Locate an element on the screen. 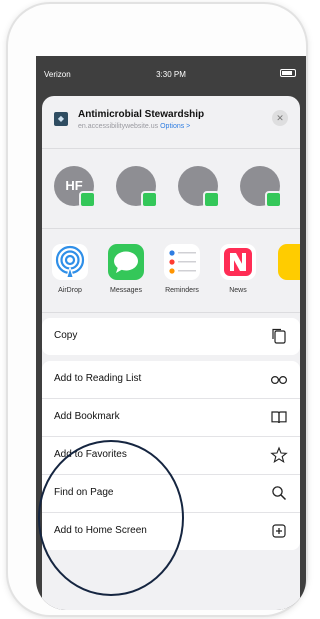 Image resolution: width=320 pixels, height=619 pixels. share-app-news: News is located at coordinates (238, 269).